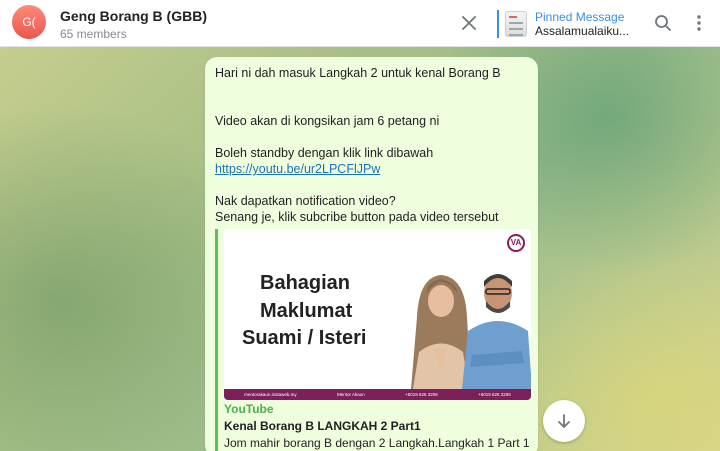  I want to click on pinned-thumbnail, so click(516, 24).